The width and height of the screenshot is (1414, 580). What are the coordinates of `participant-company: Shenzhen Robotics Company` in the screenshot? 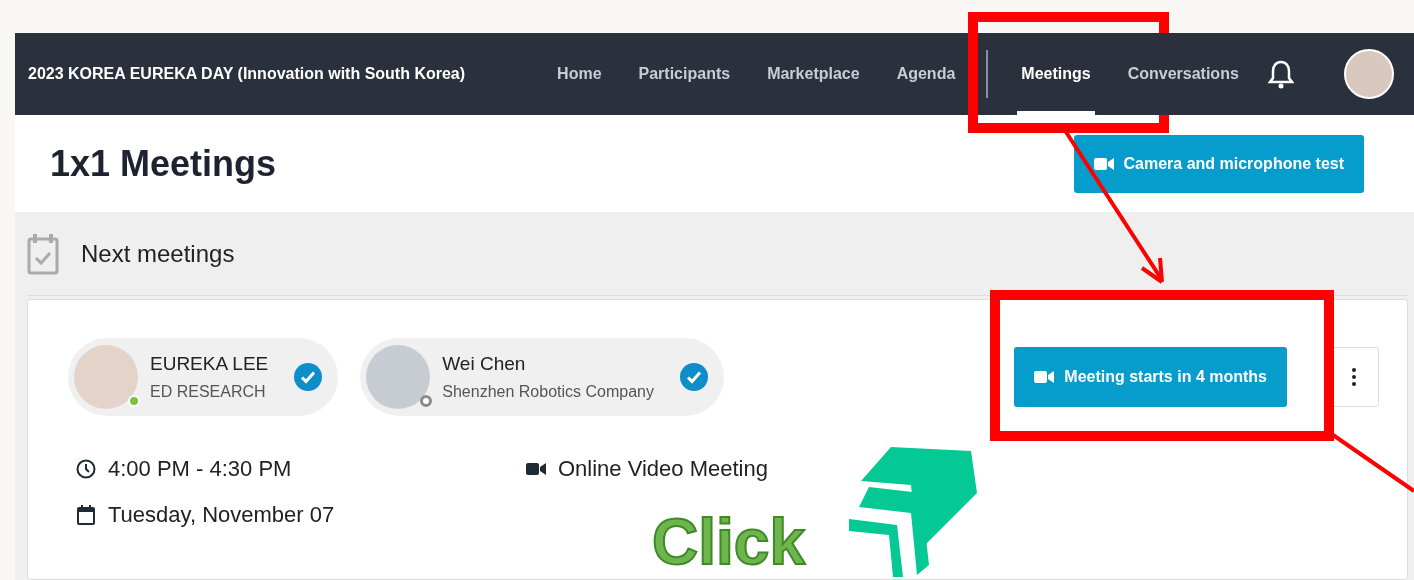 It's located at (548, 392).